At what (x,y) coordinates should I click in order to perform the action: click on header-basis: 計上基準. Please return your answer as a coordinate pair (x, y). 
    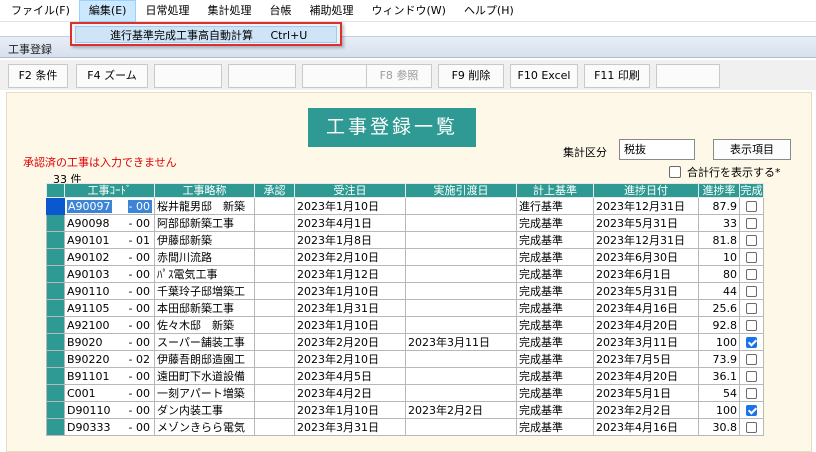
    Looking at the image, I should click on (555, 190).